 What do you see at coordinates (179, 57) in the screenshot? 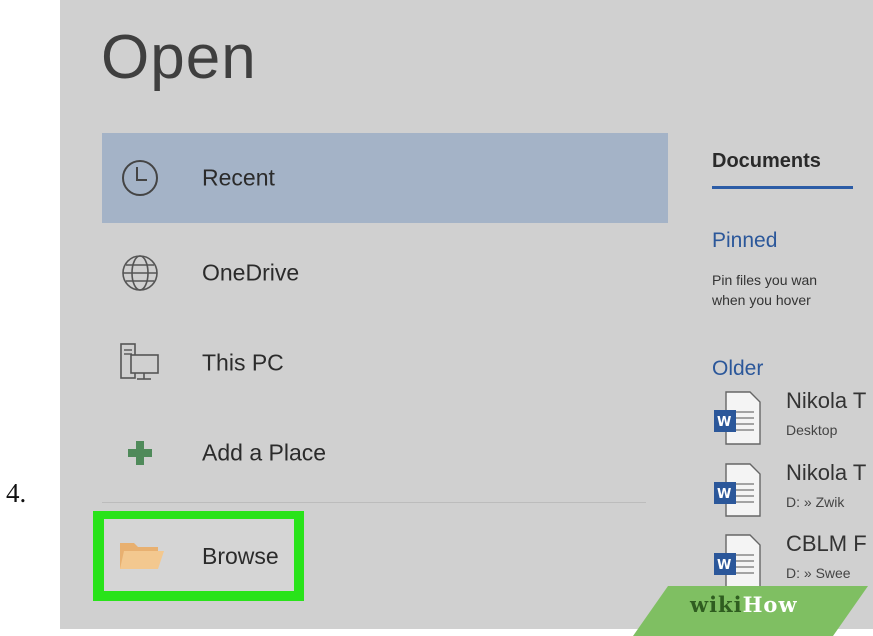
I see `page-title: Open` at bounding box center [179, 57].